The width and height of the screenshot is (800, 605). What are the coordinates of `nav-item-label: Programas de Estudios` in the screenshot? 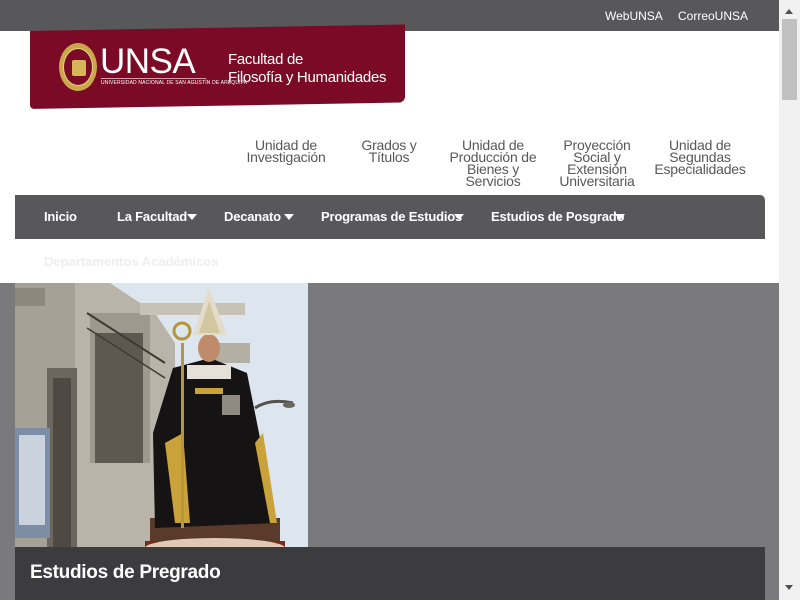 It's located at (392, 216).